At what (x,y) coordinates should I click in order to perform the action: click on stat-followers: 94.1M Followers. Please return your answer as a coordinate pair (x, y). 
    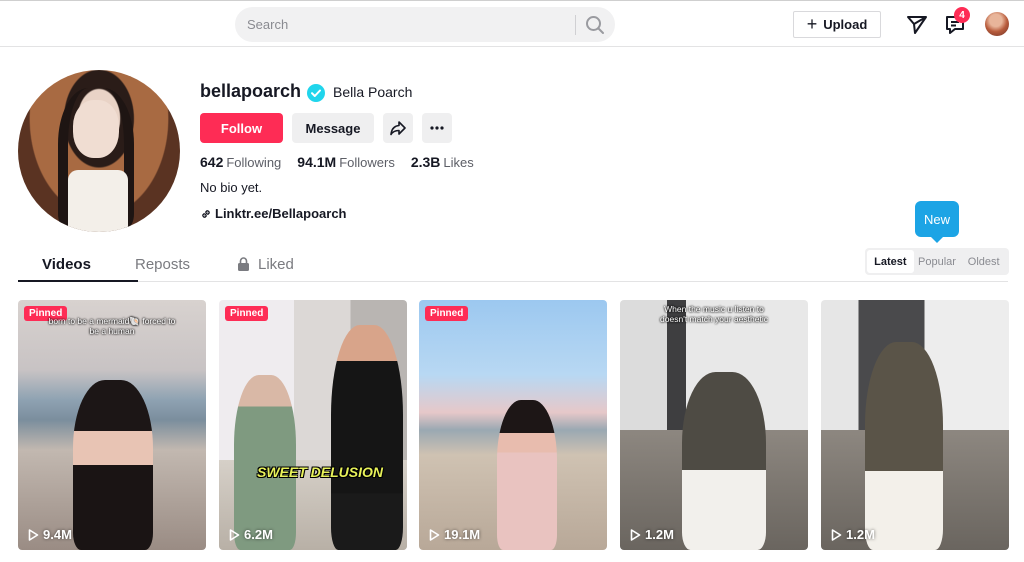
    Looking at the image, I should click on (346, 162).